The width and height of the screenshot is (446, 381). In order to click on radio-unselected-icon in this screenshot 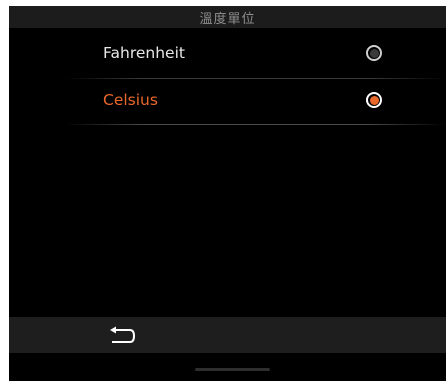, I will do `click(374, 53)`.